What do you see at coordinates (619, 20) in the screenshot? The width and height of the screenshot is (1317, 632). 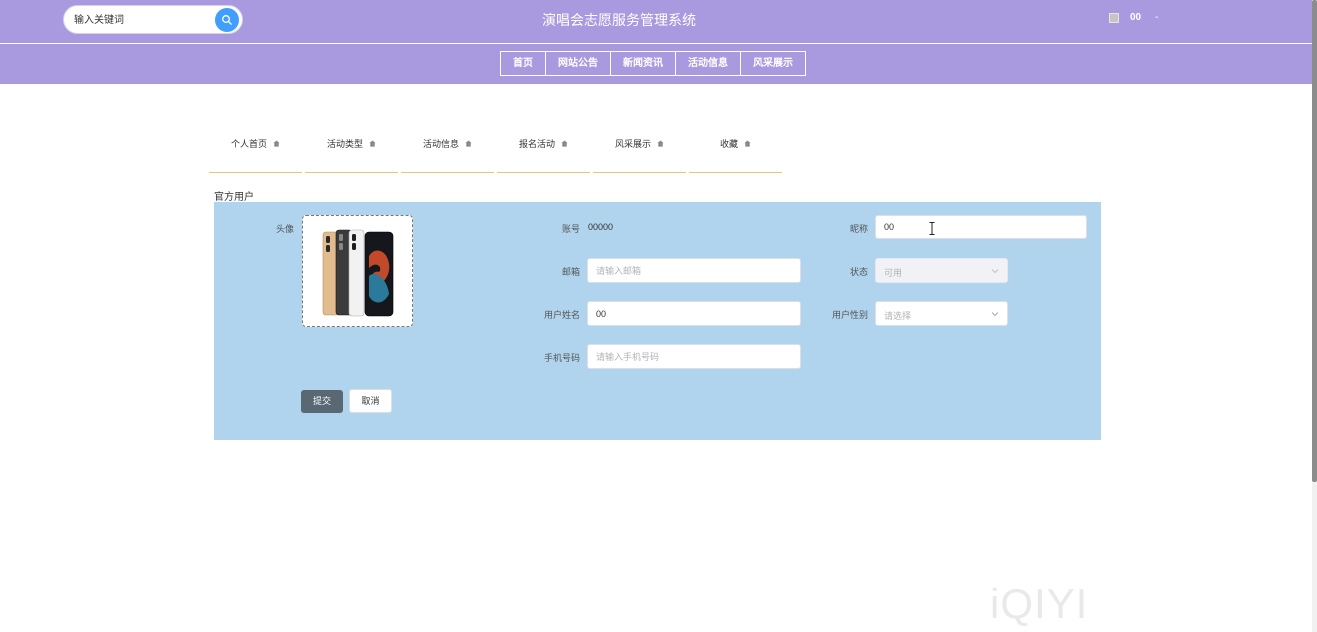 I see `site-title: 演唱会志愿服务管理系统` at bounding box center [619, 20].